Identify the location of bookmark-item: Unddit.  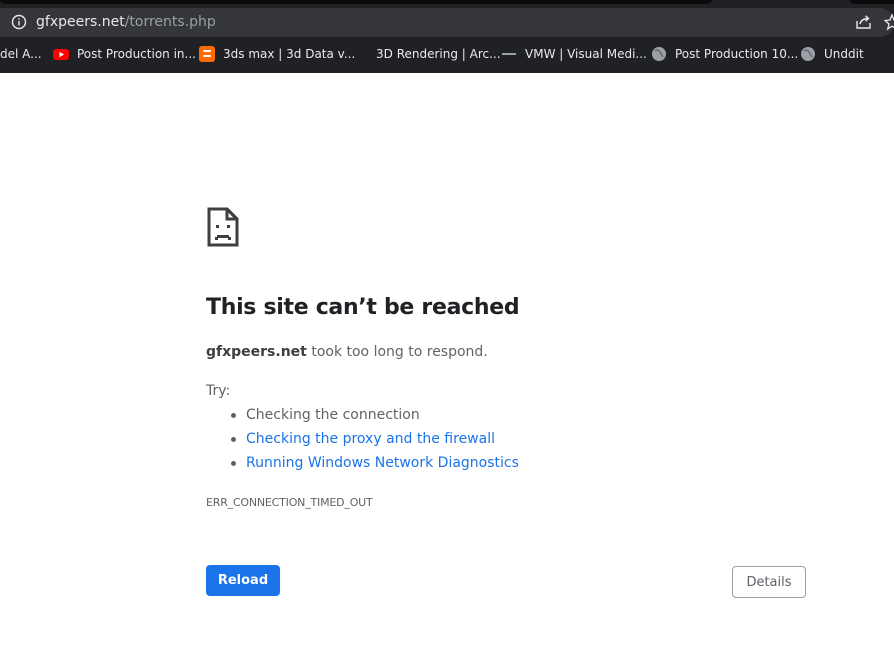
(832, 54).